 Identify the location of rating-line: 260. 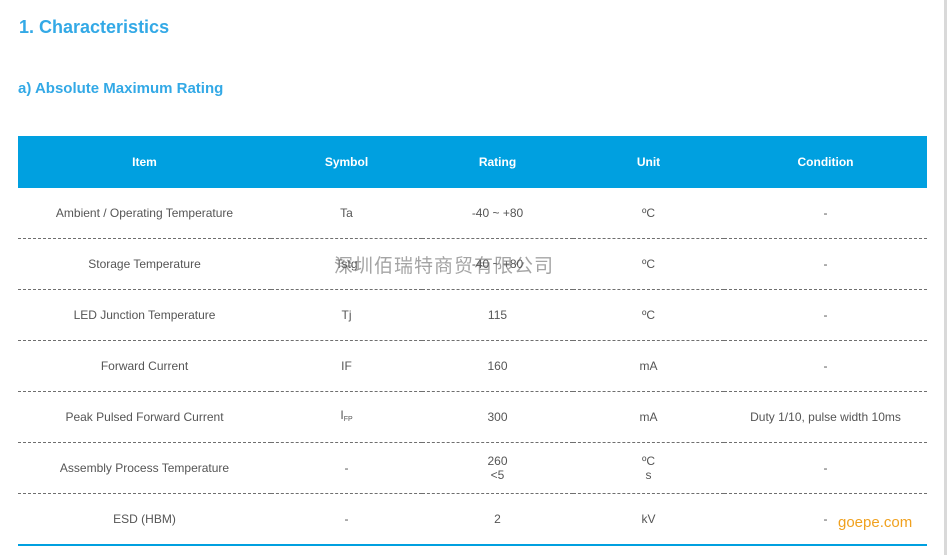
(497, 461).